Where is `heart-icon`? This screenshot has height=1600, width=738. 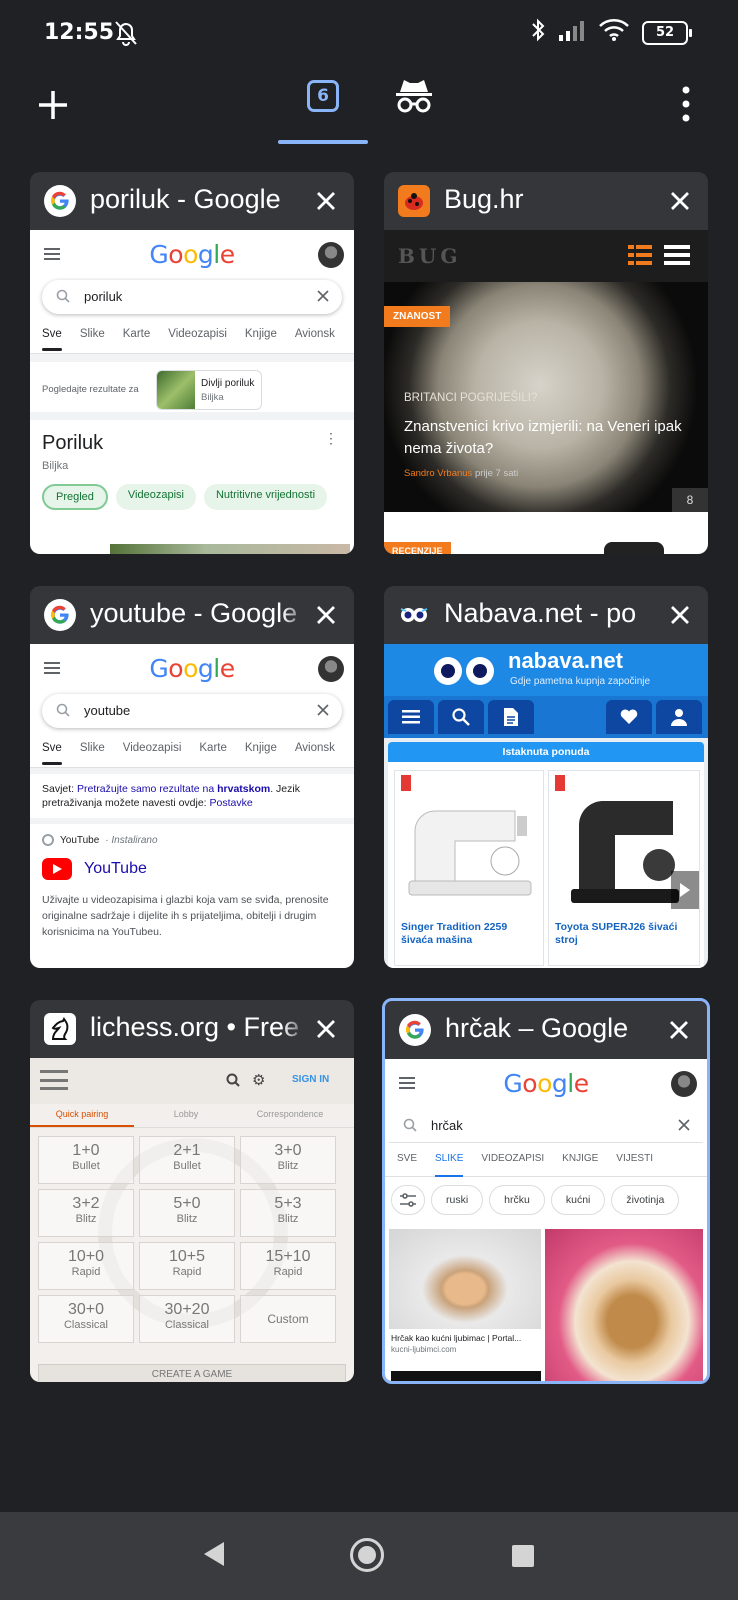 heart-icon is located at coordinates (629, 717).